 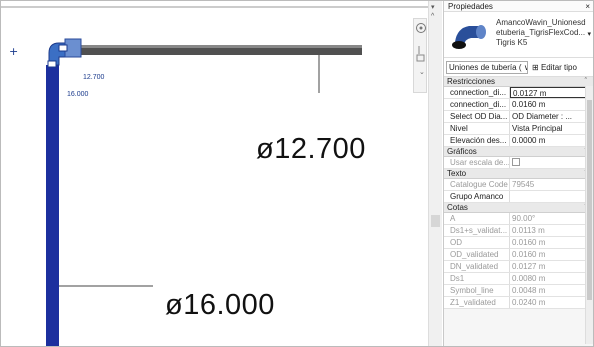 What do you see at coordinates (462, 151) in the screenshot?
I see `section-graficos-label: Gráficos` at bounding box center [462, 151].